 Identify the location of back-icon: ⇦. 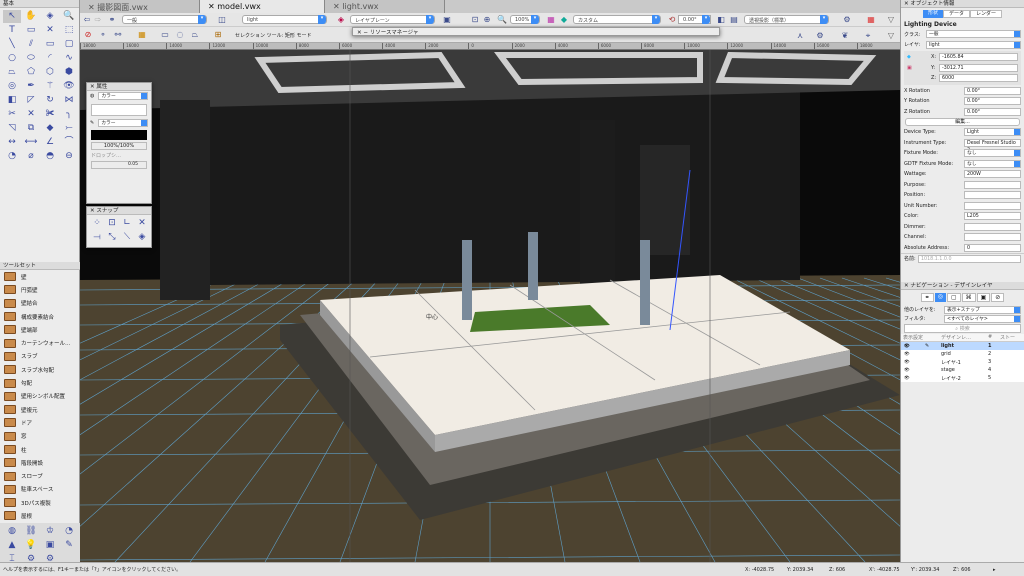
(87, 20).